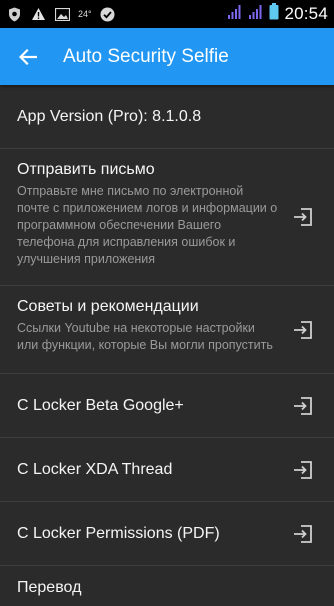  Describe the element at coordinates (108, 306) in the screenshot. I see `item-title: Советы и рекомендации` at that location.